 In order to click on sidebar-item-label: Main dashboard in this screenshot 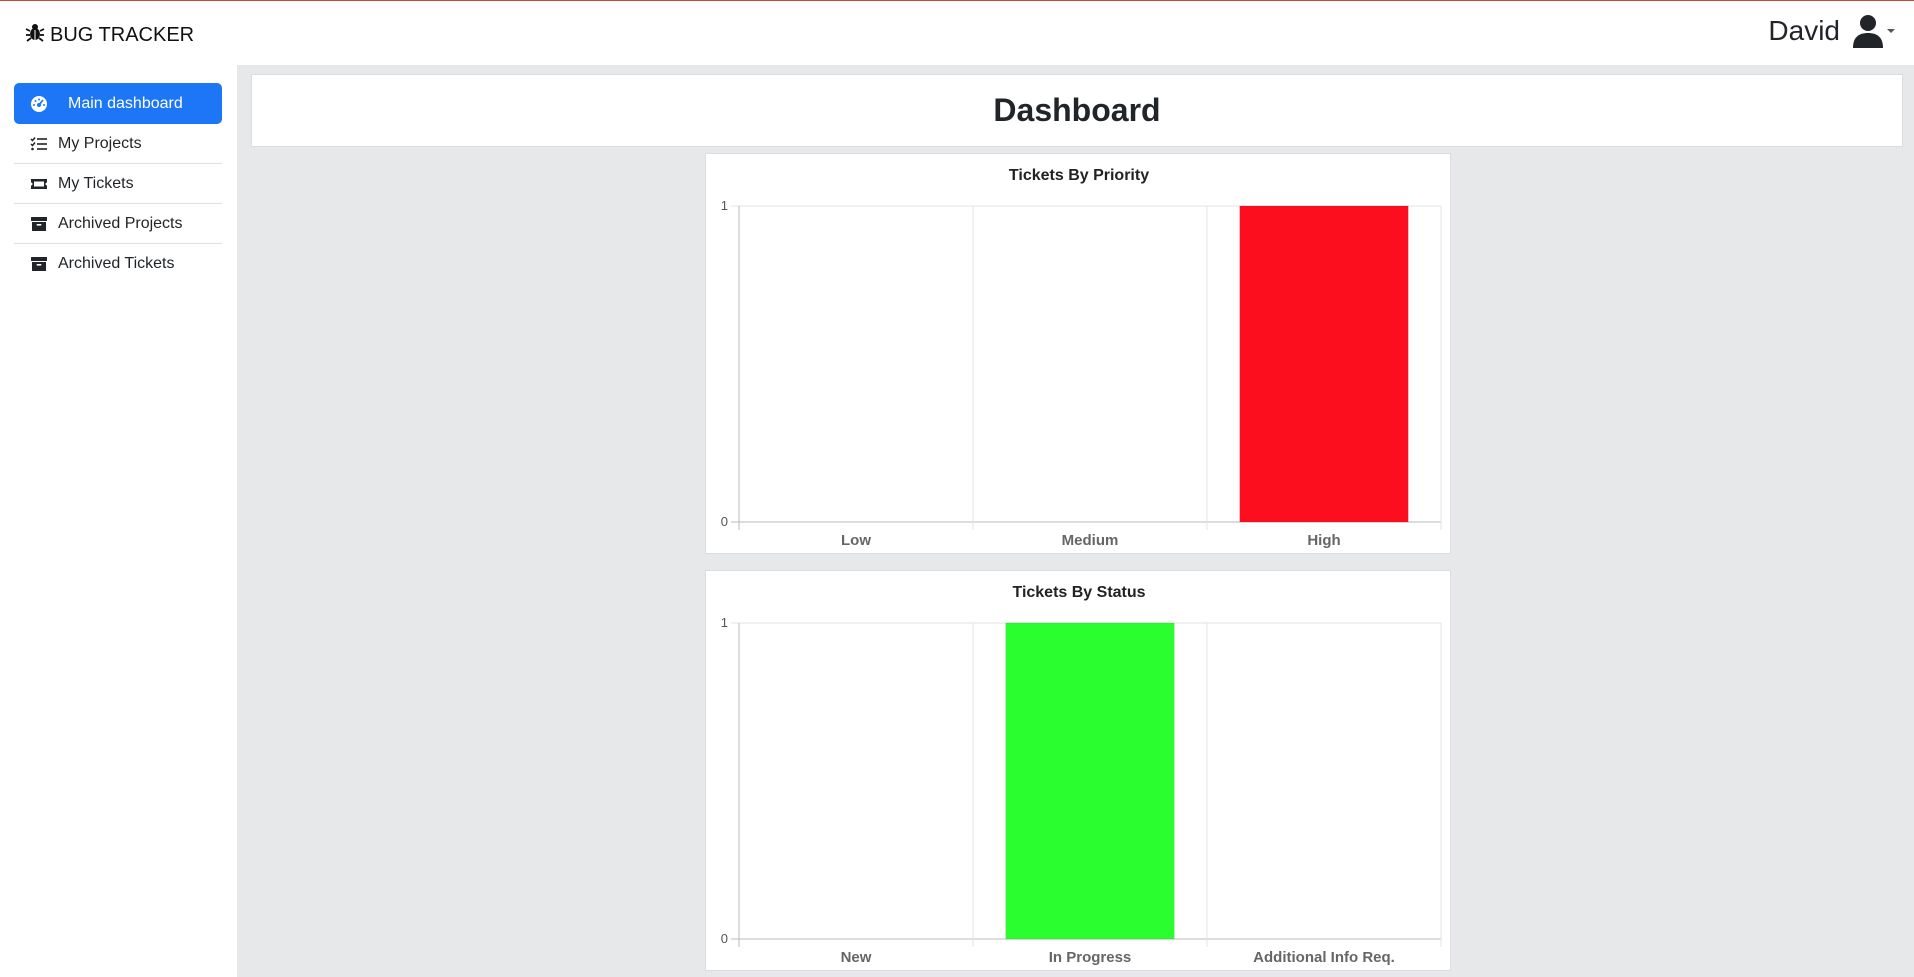, I will do `click(125, 103)`.